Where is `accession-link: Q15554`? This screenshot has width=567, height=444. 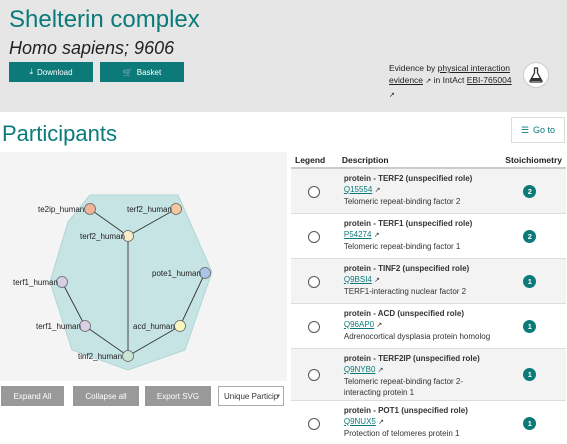 accession-link: Q15554 is located at coordinates (358, 189).